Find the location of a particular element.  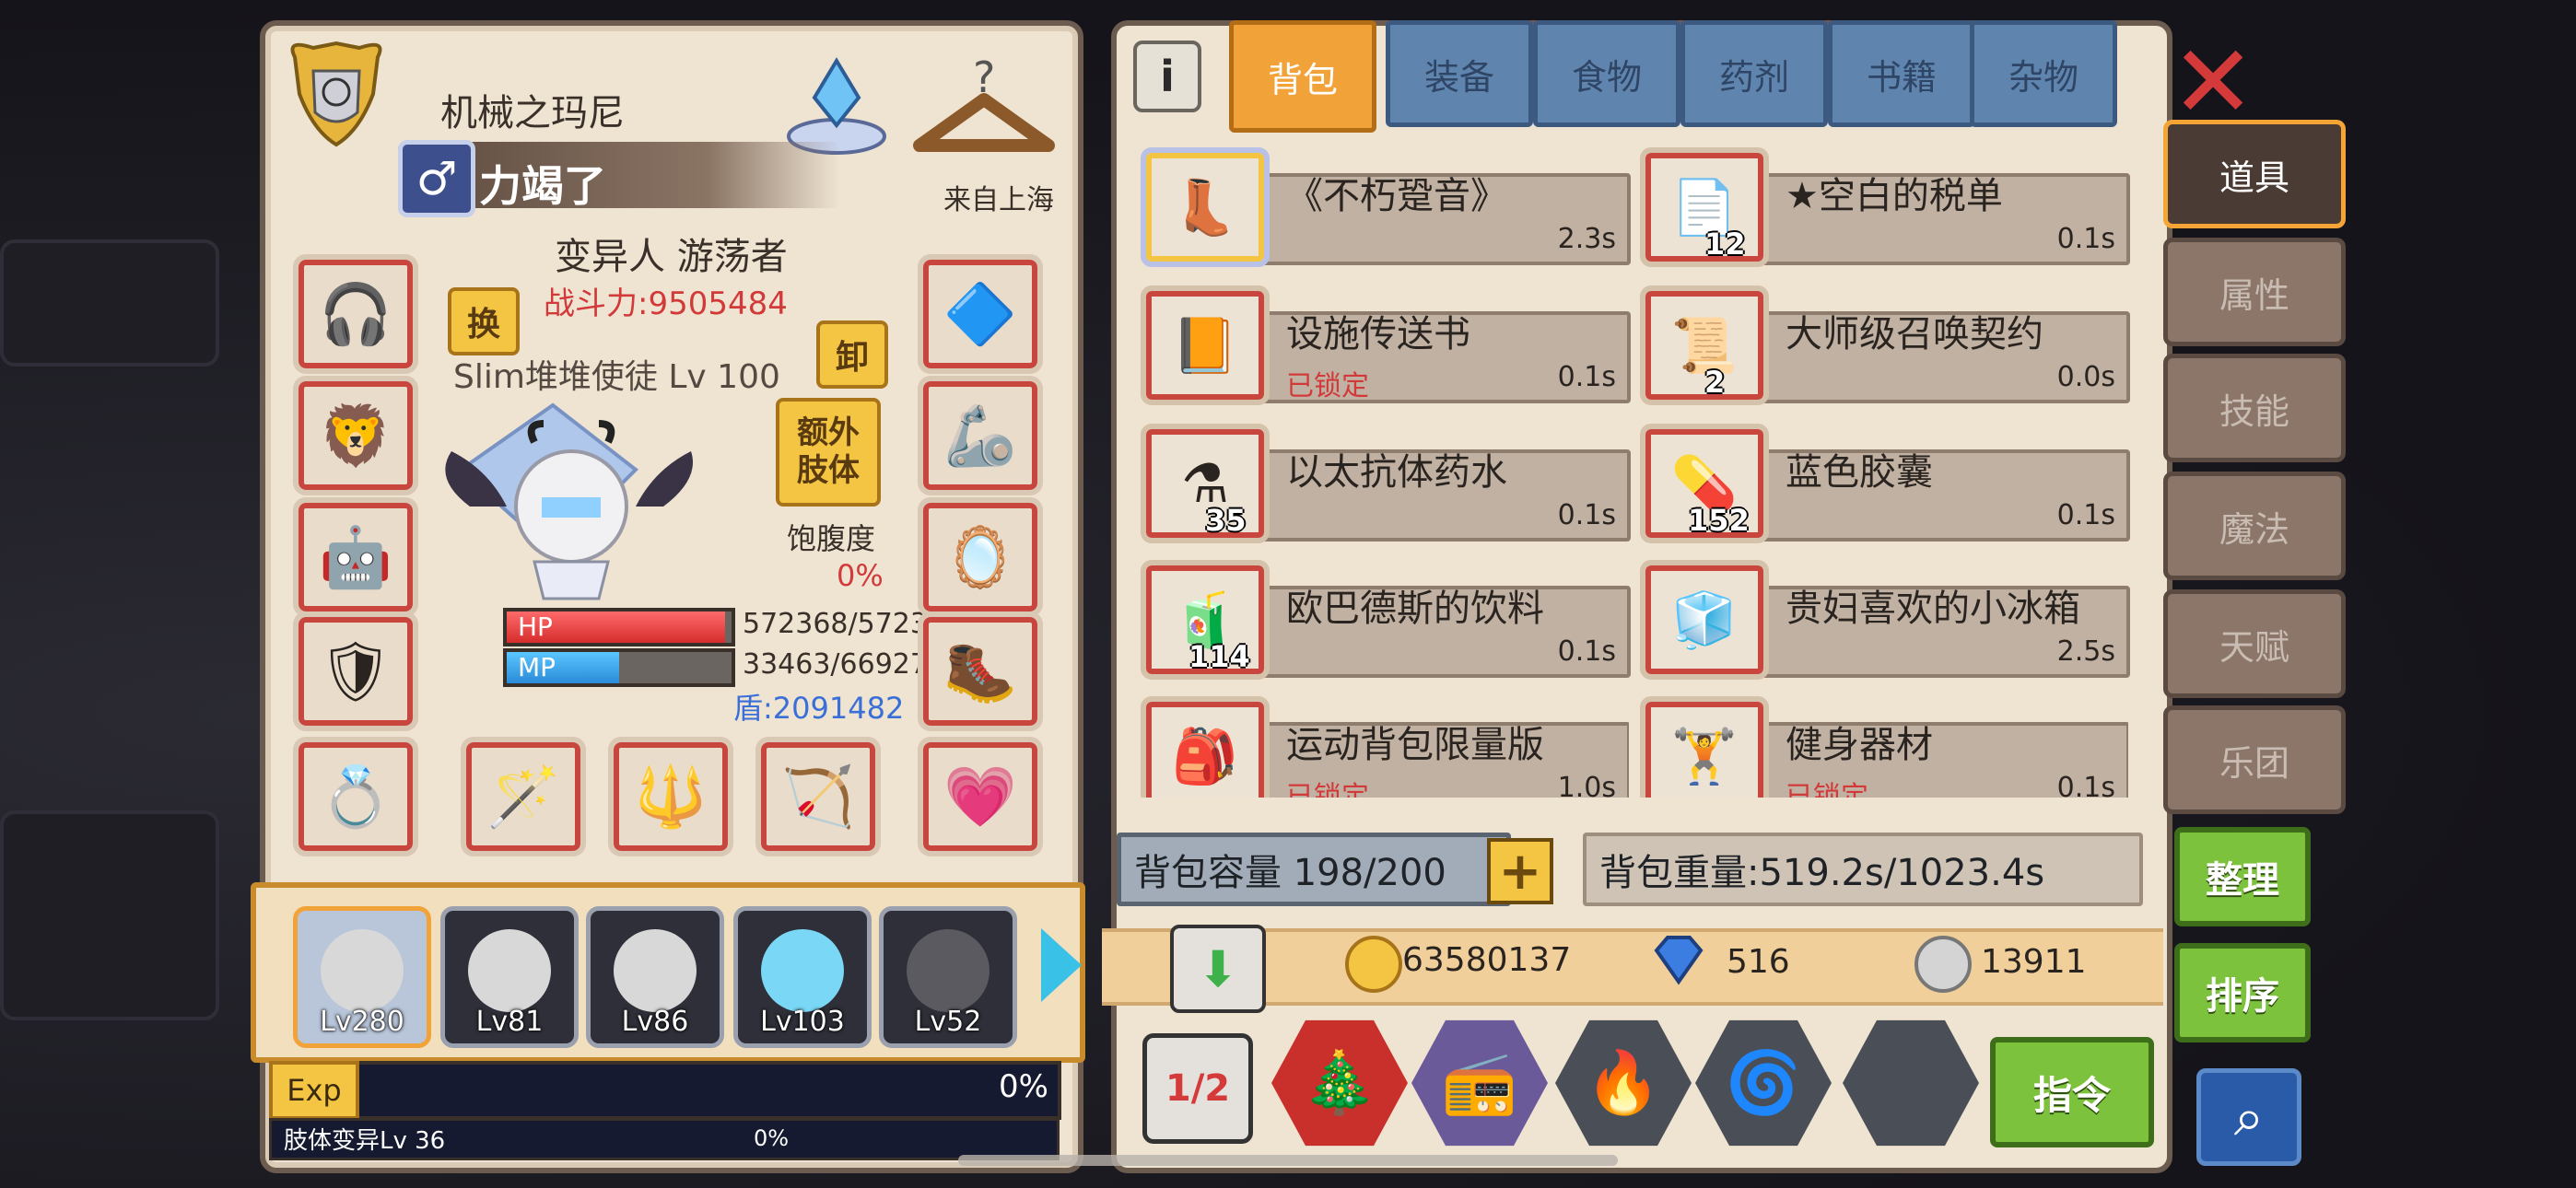

item-count: 35 is located at coordinates (1226, 521).